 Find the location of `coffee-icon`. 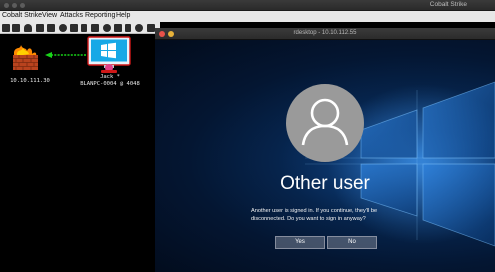

coffee-icon is located at coordinates (118, 28).